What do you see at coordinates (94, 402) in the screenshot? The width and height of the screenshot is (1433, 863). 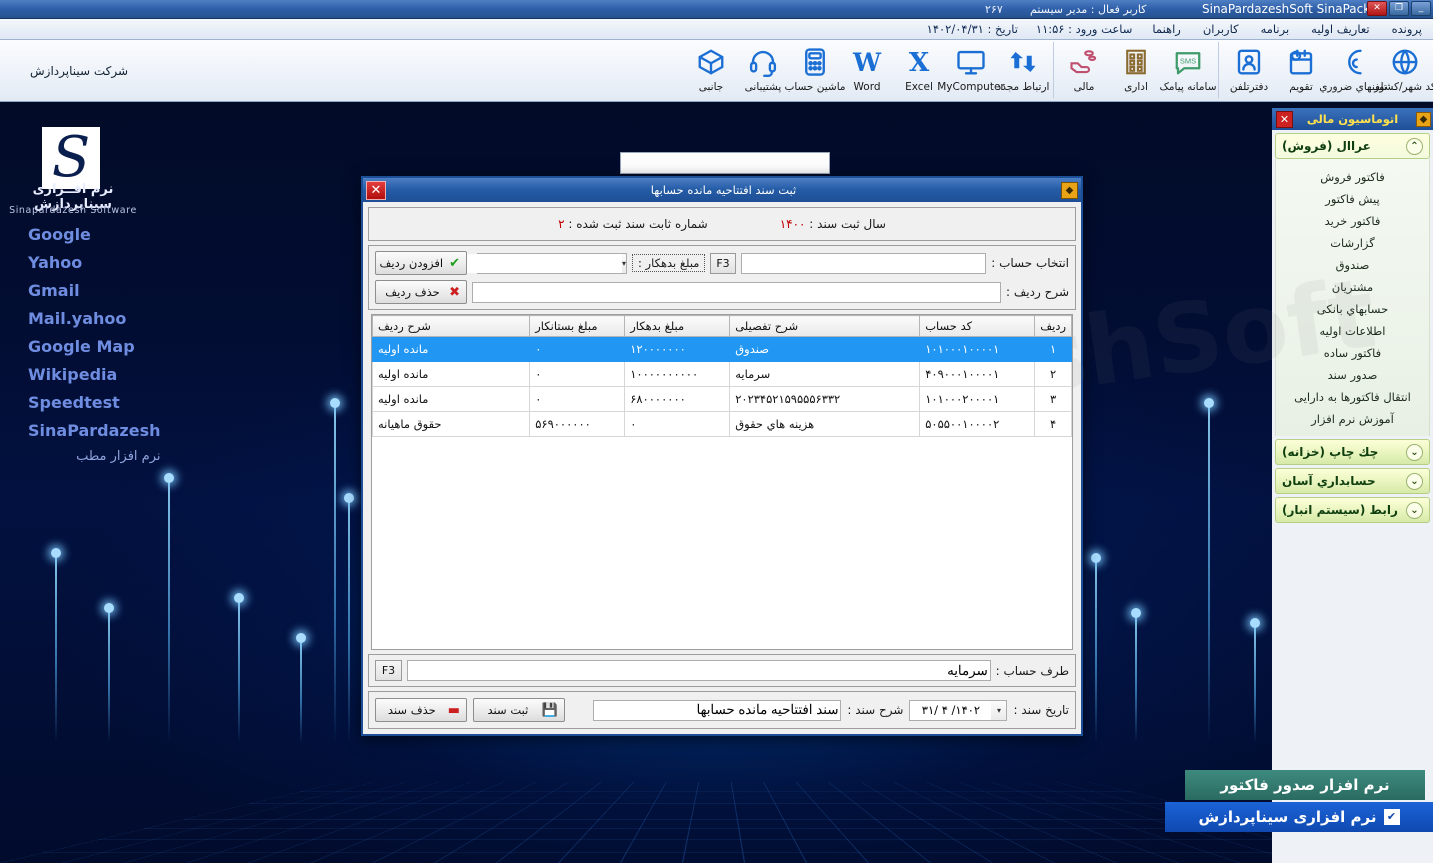 I see `desktop-link-6: Speedtest` at bounding box center [94, 402].